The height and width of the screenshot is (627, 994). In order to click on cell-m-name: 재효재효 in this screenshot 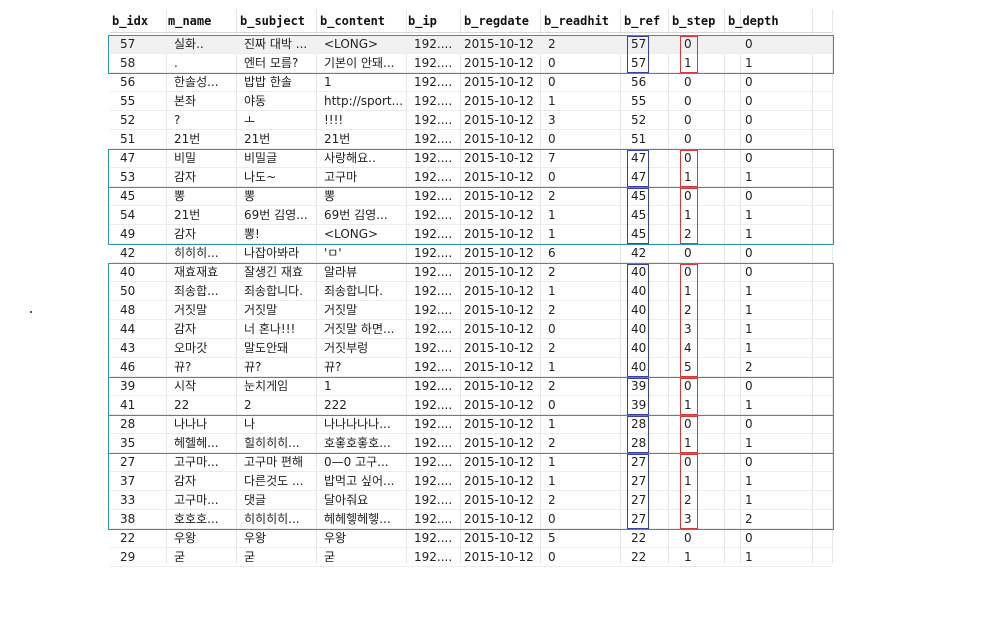, I will do `click(196, 272)`.